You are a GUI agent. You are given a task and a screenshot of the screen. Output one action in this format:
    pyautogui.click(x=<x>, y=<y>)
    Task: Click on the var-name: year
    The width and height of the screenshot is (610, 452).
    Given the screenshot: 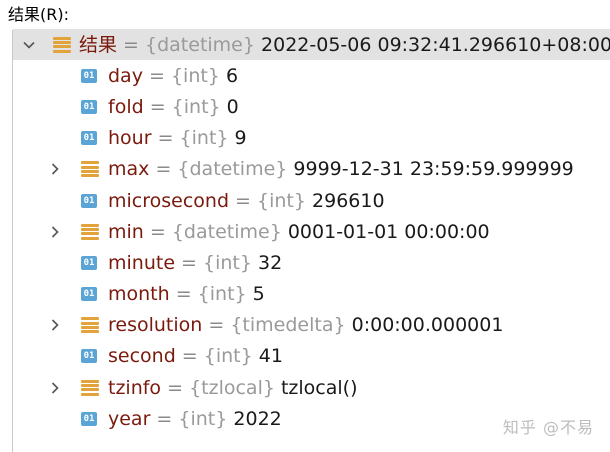 What is the action you would take?
    pyautogui.click(x=129, y=418)
    